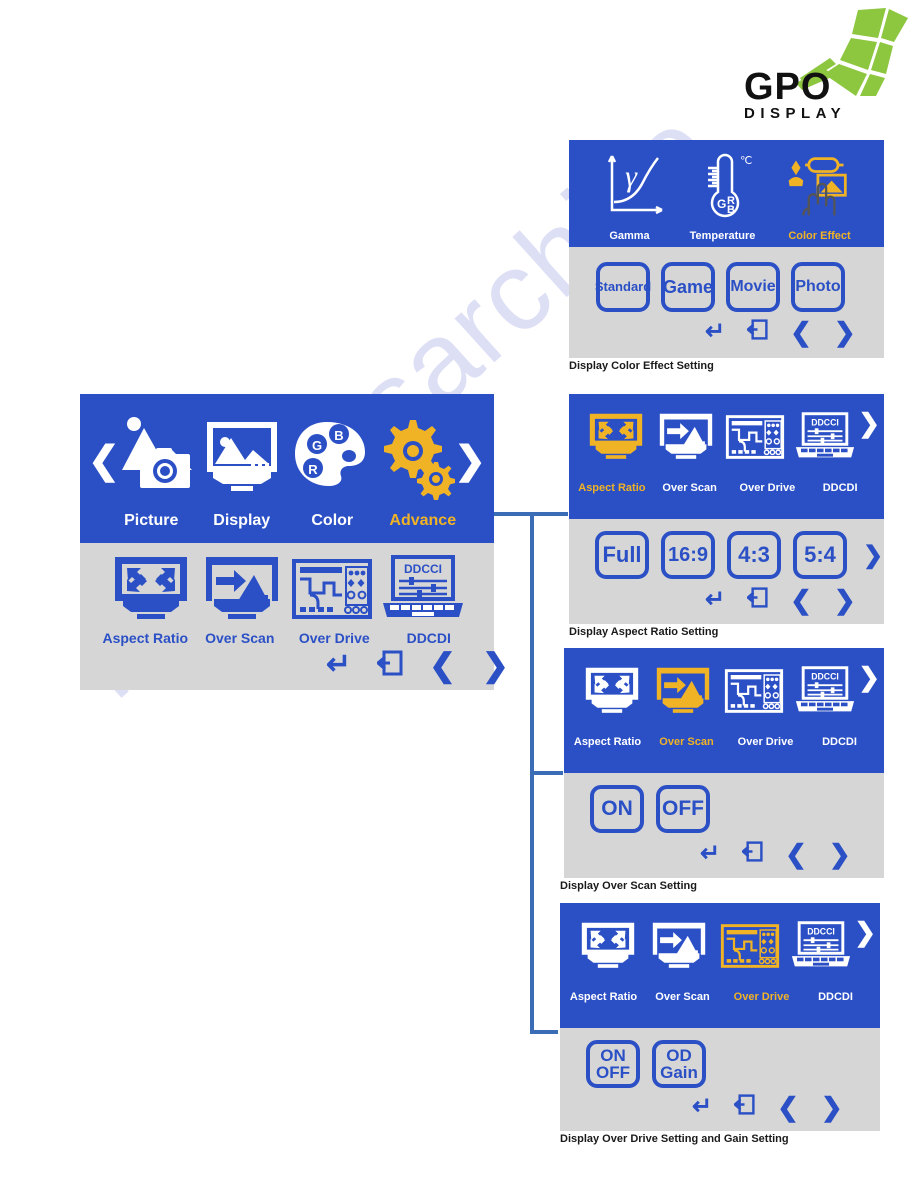 The image size is (918, 1188). What do you see at coordinates (470, 461) in the screenshot?
I see `main-menu-right-arrow: ❯` at bounding box center [470, 461].